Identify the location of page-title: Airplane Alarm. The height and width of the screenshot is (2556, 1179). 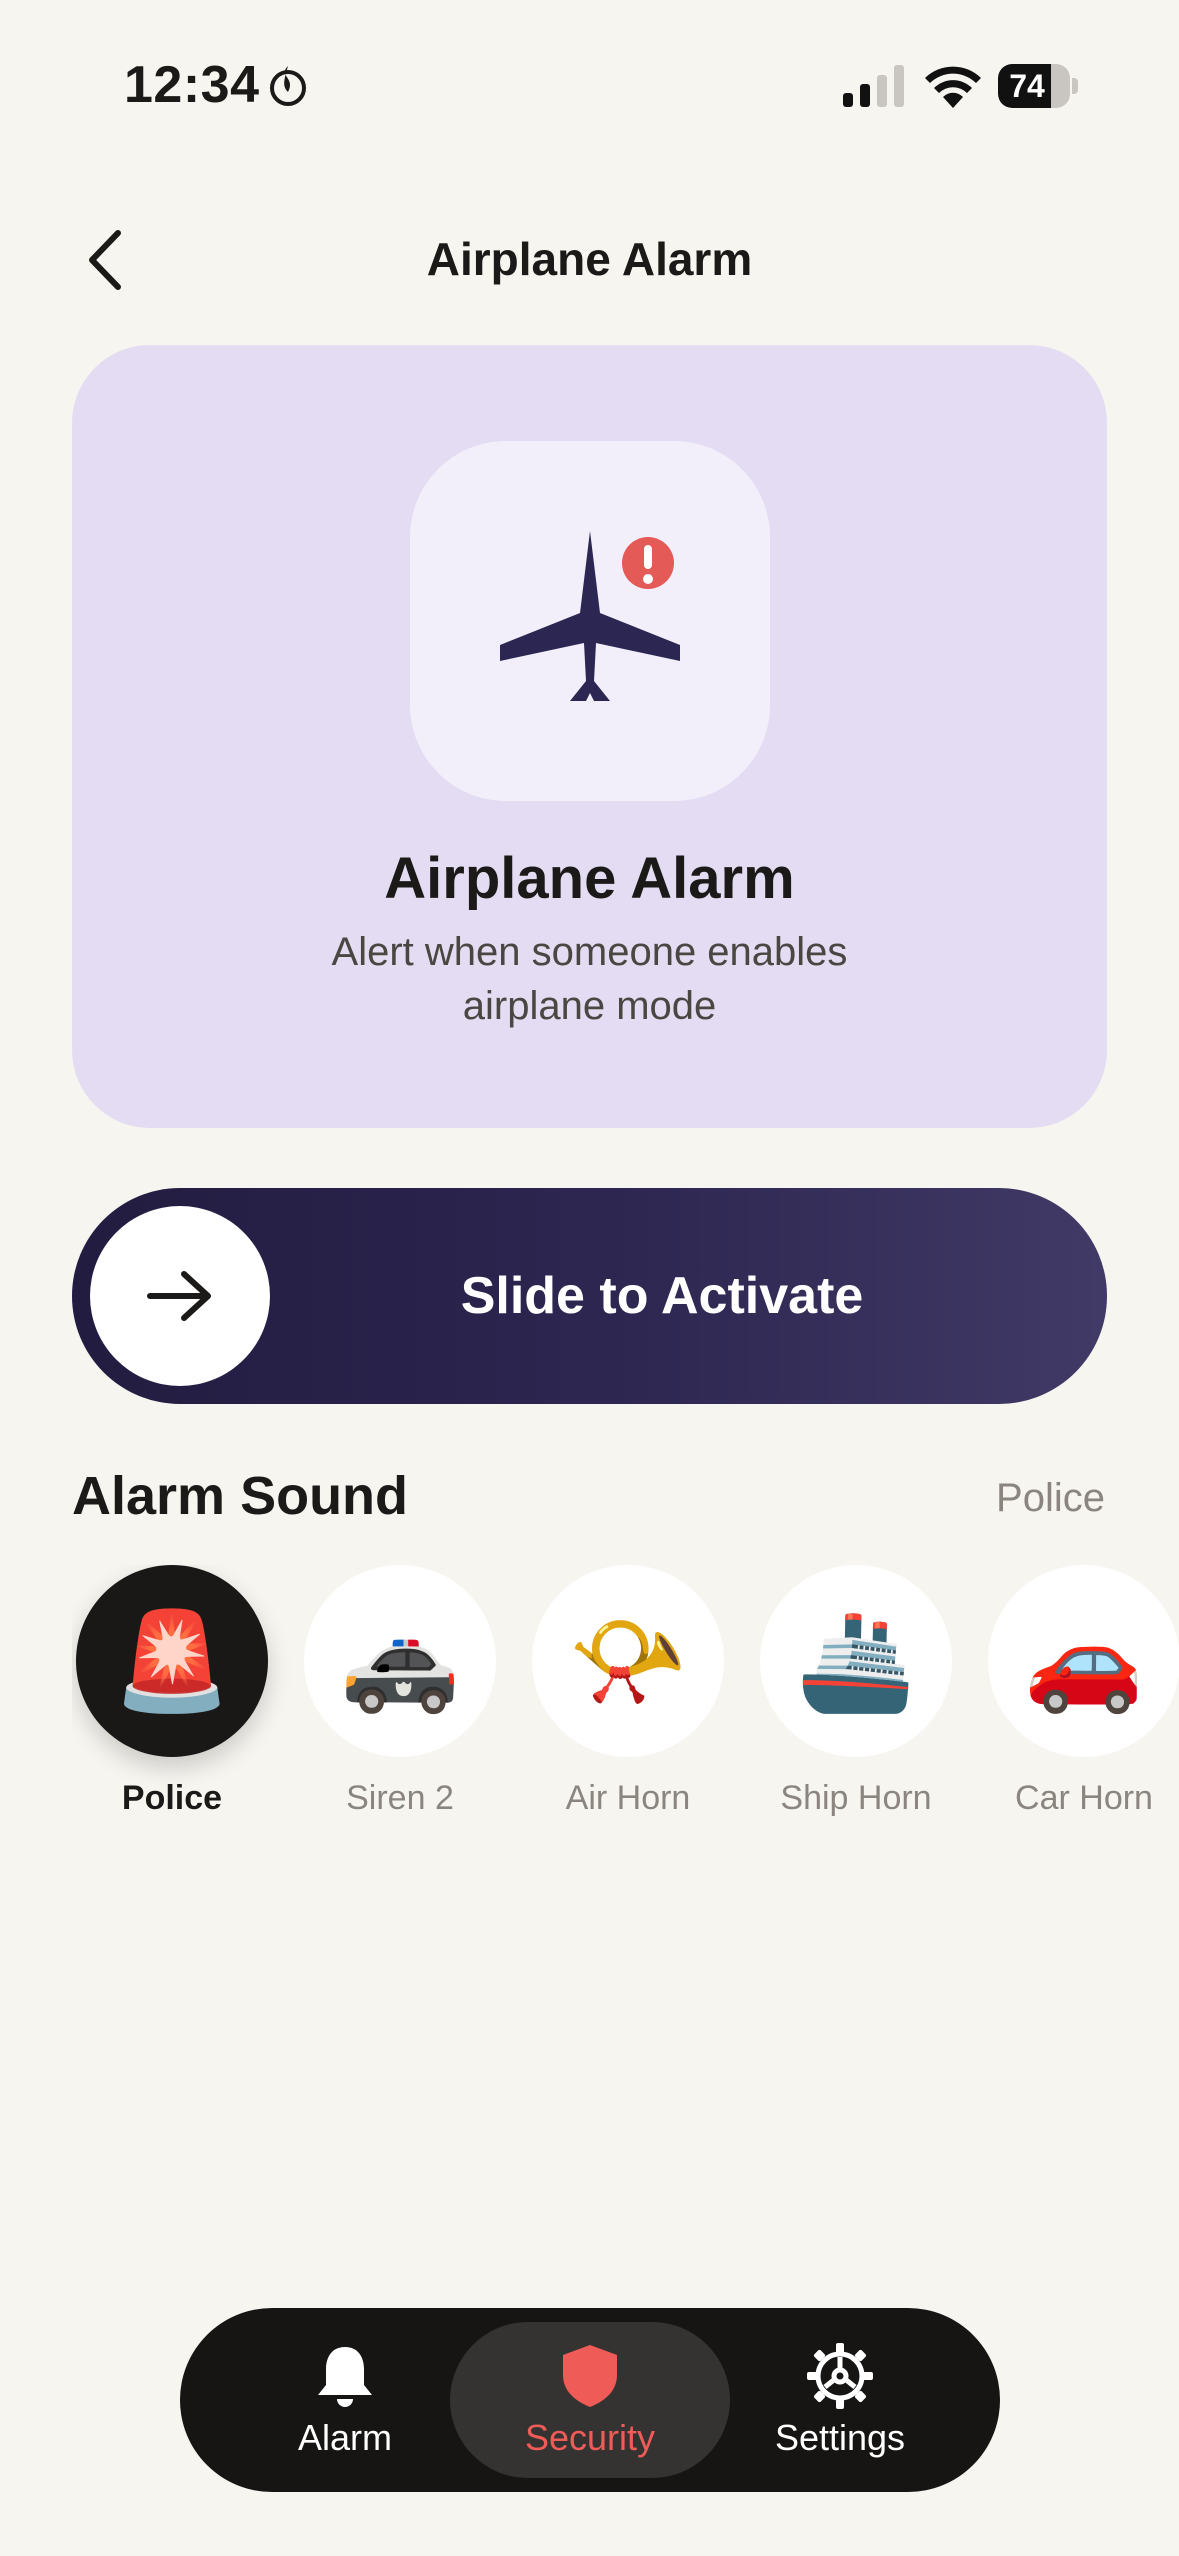
(589, 259).